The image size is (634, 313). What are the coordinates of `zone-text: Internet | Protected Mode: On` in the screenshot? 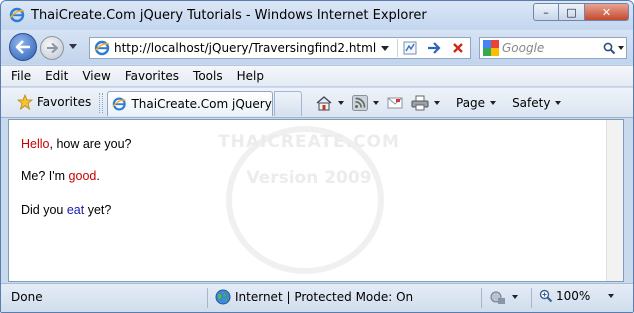 It's located at (324, 297).